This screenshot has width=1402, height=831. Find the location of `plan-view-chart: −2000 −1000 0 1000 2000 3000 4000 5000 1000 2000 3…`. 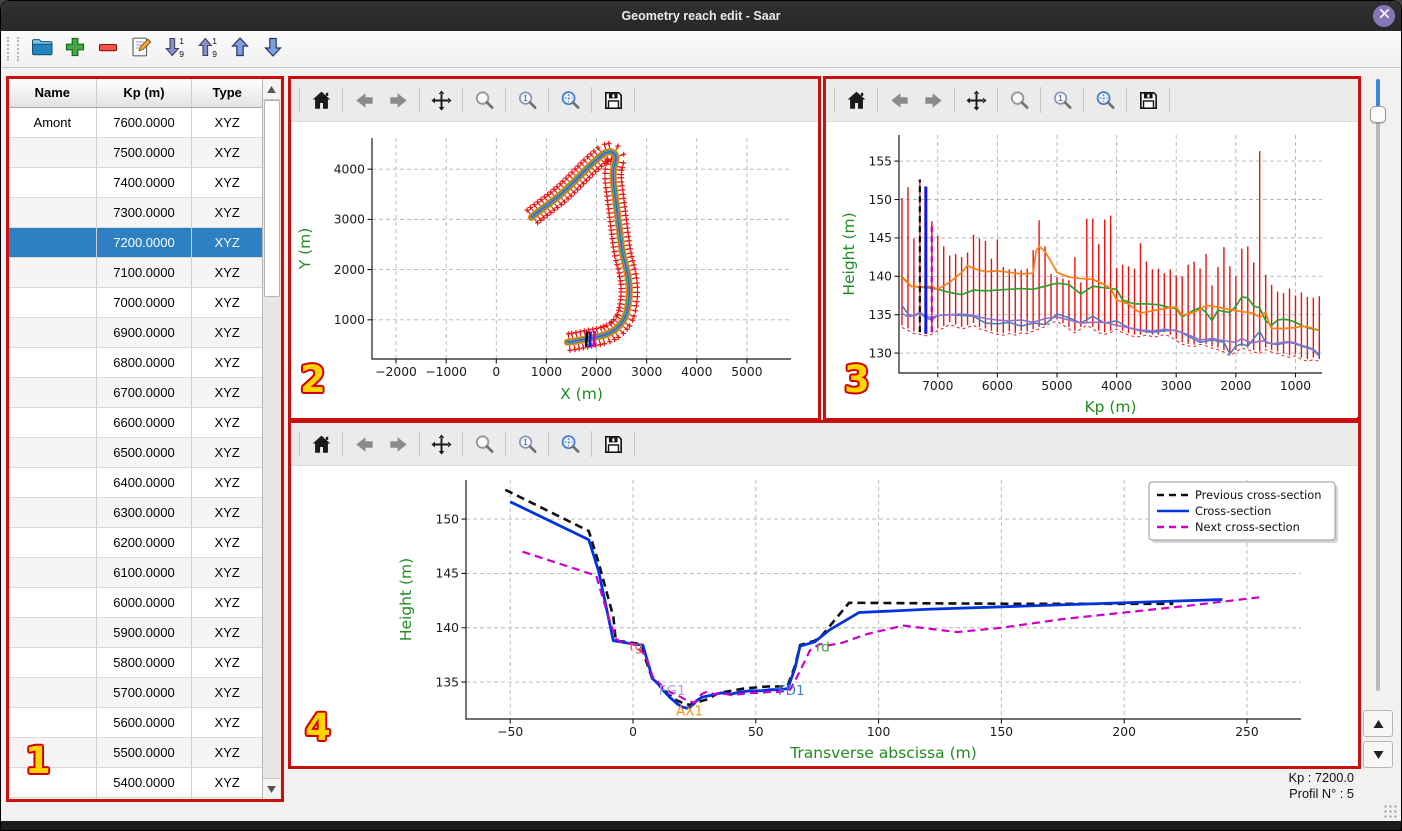

plan-view-chart: −2000 −1000 0 1000 2000 3000 4000 5000 1000 2000 3… is located at coordinates (554, 270).